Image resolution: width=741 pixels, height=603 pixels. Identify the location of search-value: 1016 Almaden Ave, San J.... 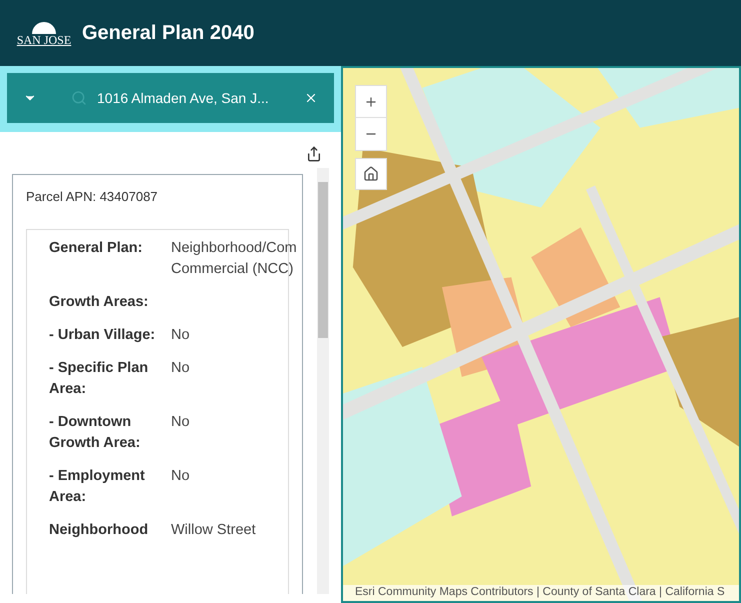
(183, 98).